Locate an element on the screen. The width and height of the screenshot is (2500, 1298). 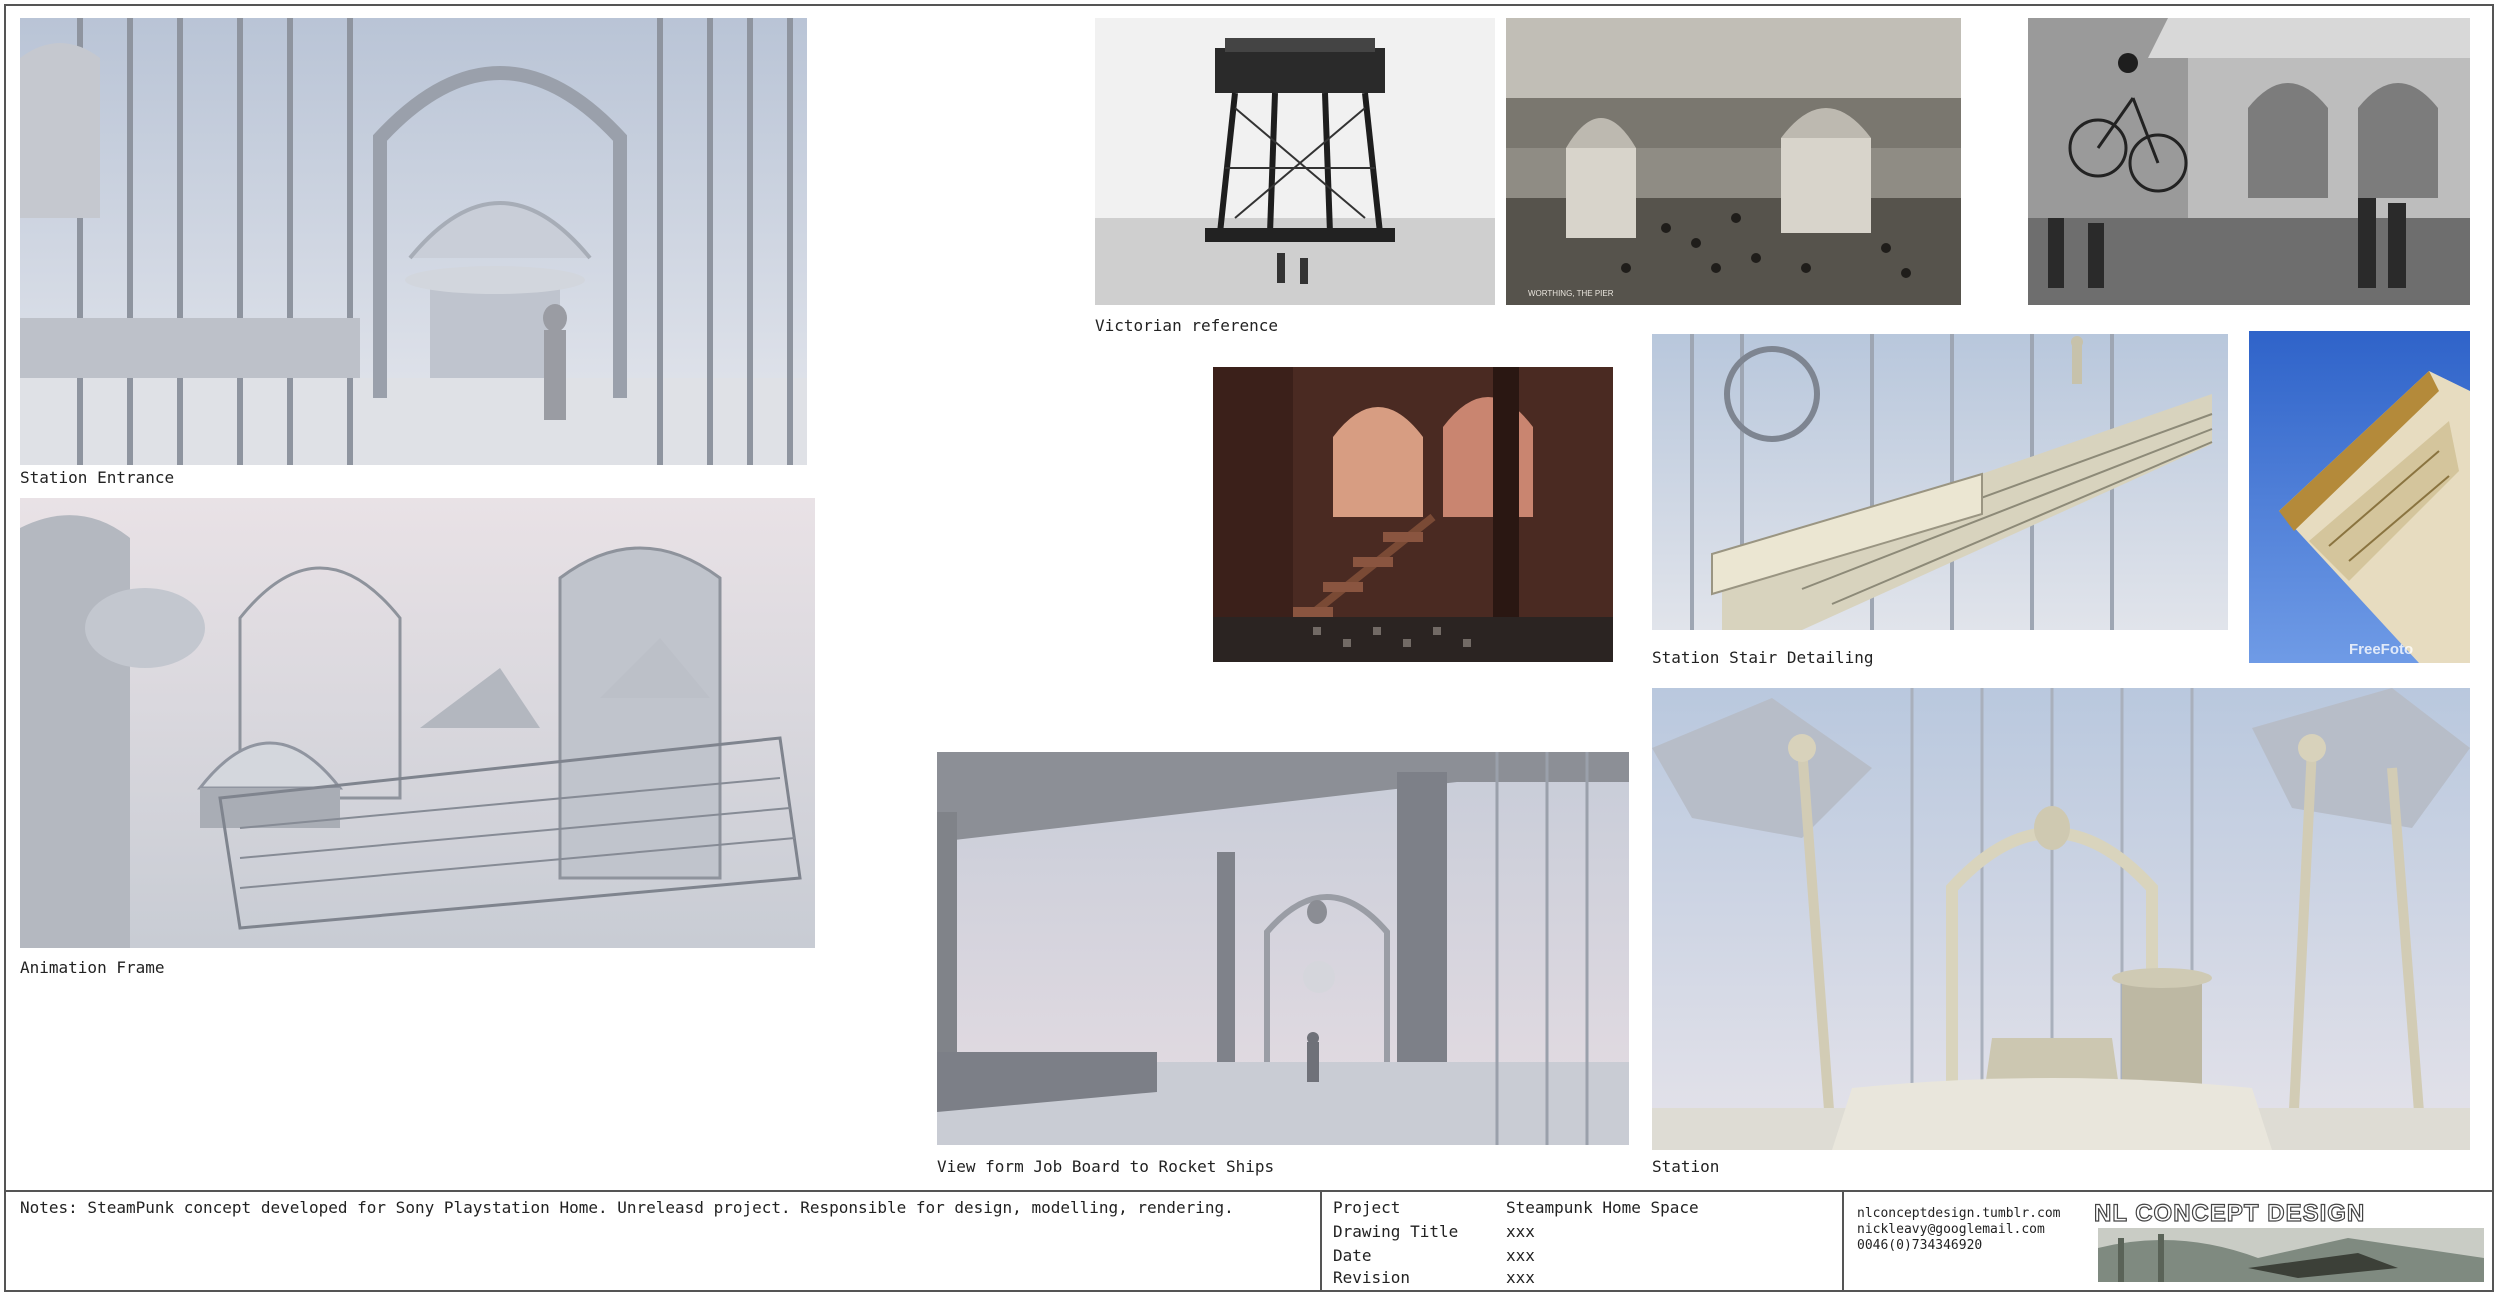
job-board-view-image is located at coordinates (1283, 948).